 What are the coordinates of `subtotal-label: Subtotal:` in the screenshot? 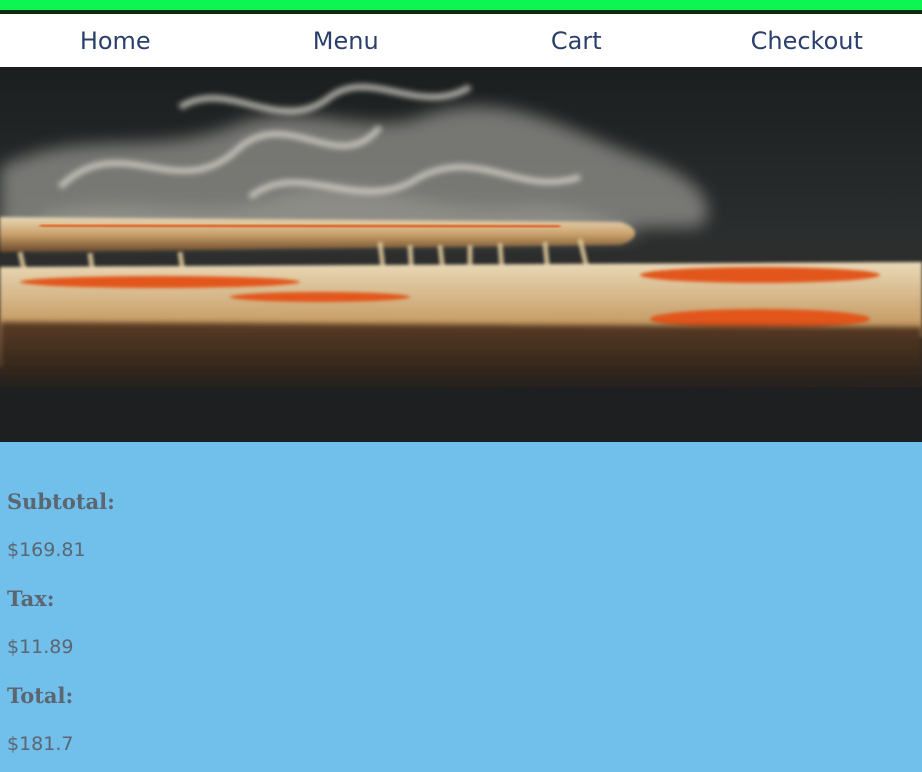 It's located at (61, 501).